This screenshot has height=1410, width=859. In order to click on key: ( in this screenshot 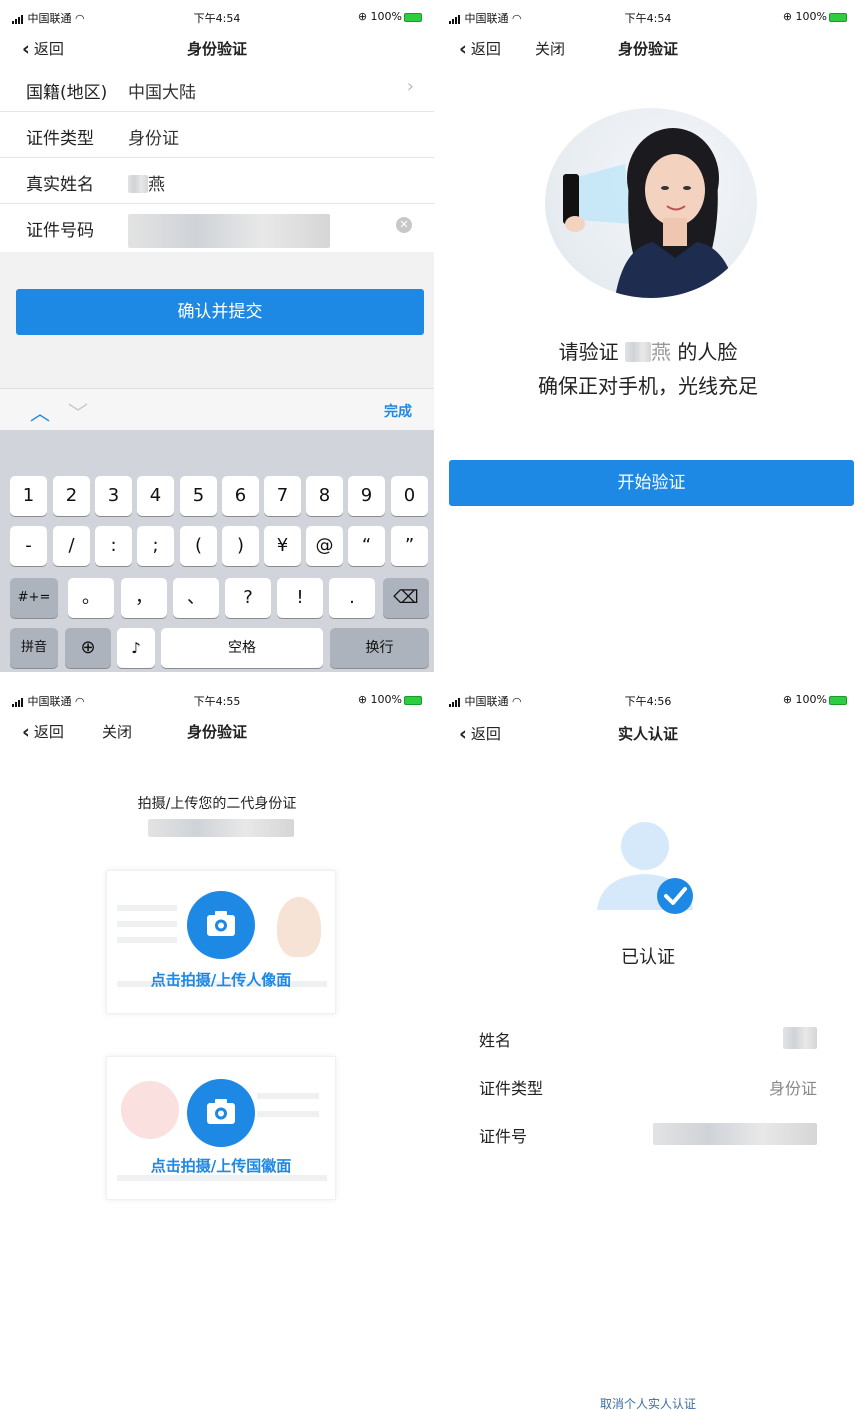, I will do `click(198, 546)`.